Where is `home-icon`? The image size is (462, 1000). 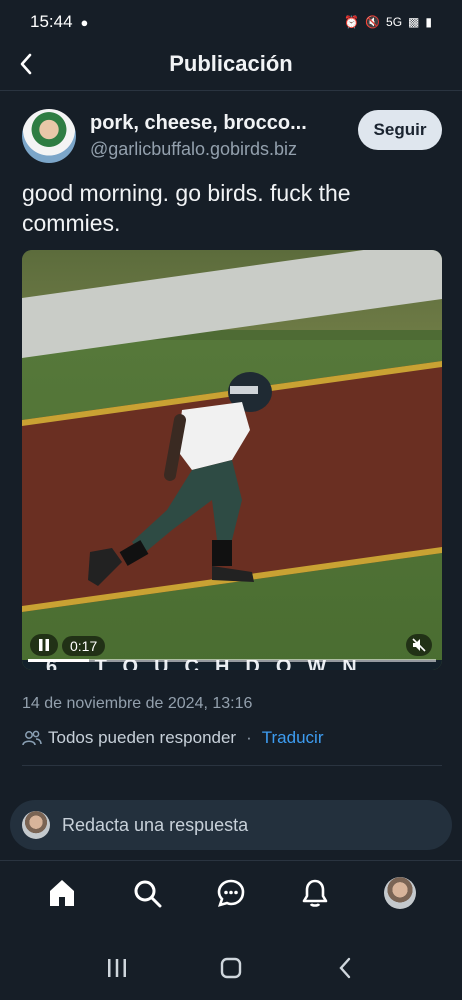
home-icon is located at coordinates (62, 893).